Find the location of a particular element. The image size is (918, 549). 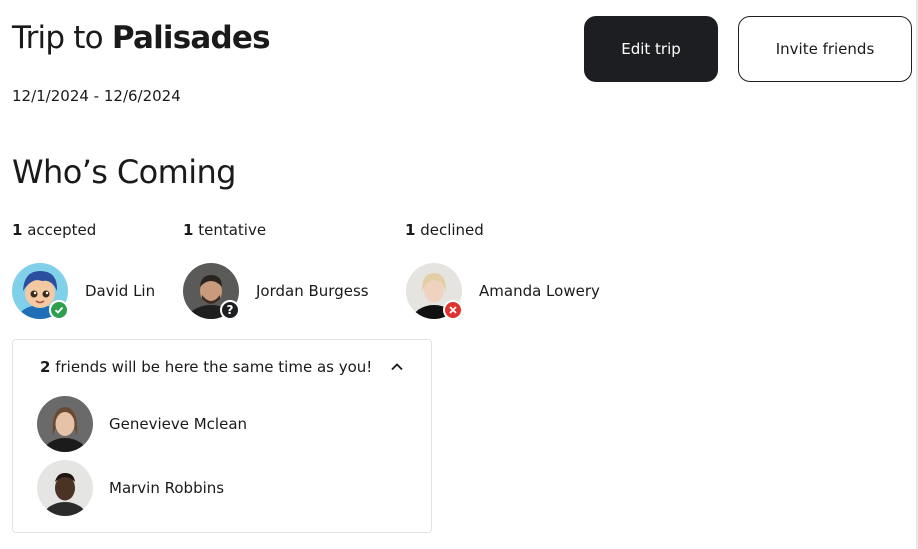

trip-dates: 12/1/2024 - 12/6/2024 is located at coordinates (96, 96).